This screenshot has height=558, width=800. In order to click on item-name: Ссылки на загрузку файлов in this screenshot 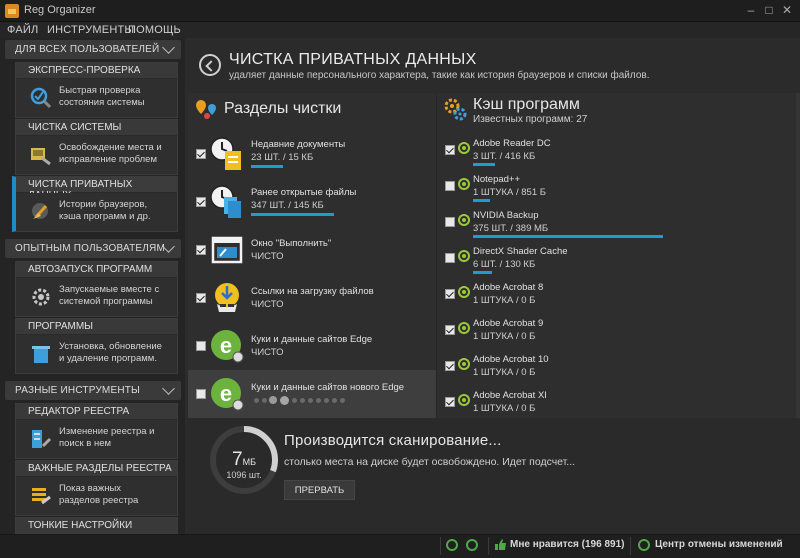, I will do `click(312, 291)`.